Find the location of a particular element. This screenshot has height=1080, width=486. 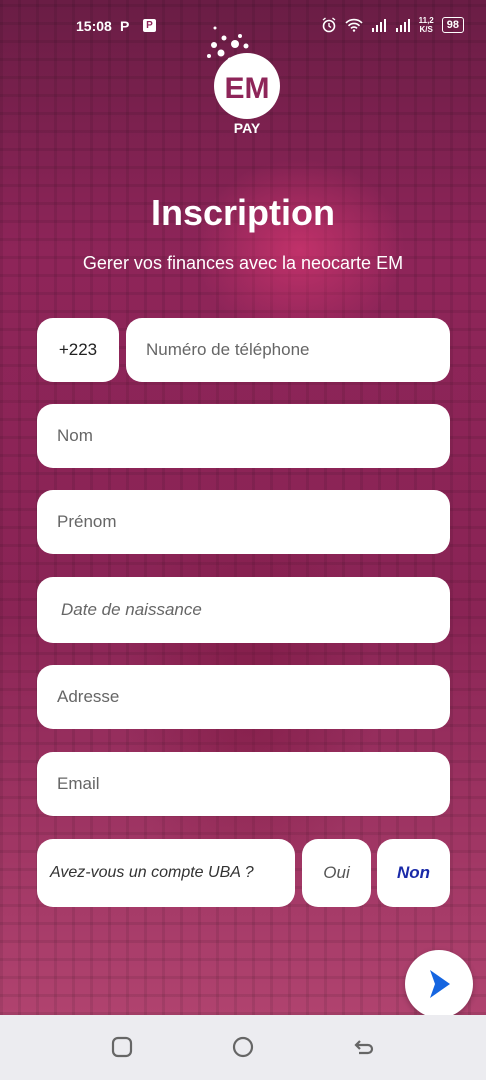

network-speed-value: 11,2 is located at coordinates (426, 20).